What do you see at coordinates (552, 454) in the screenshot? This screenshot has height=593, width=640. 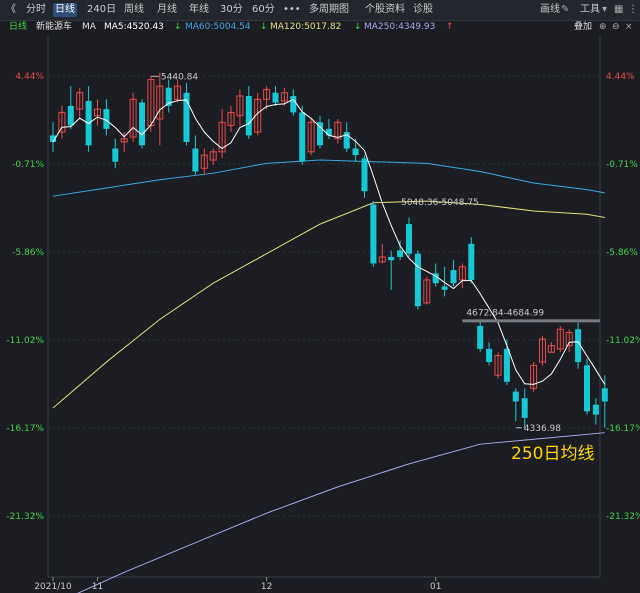 I see `ma250-annotation: 250日均线` at bounding box center [552, 454].